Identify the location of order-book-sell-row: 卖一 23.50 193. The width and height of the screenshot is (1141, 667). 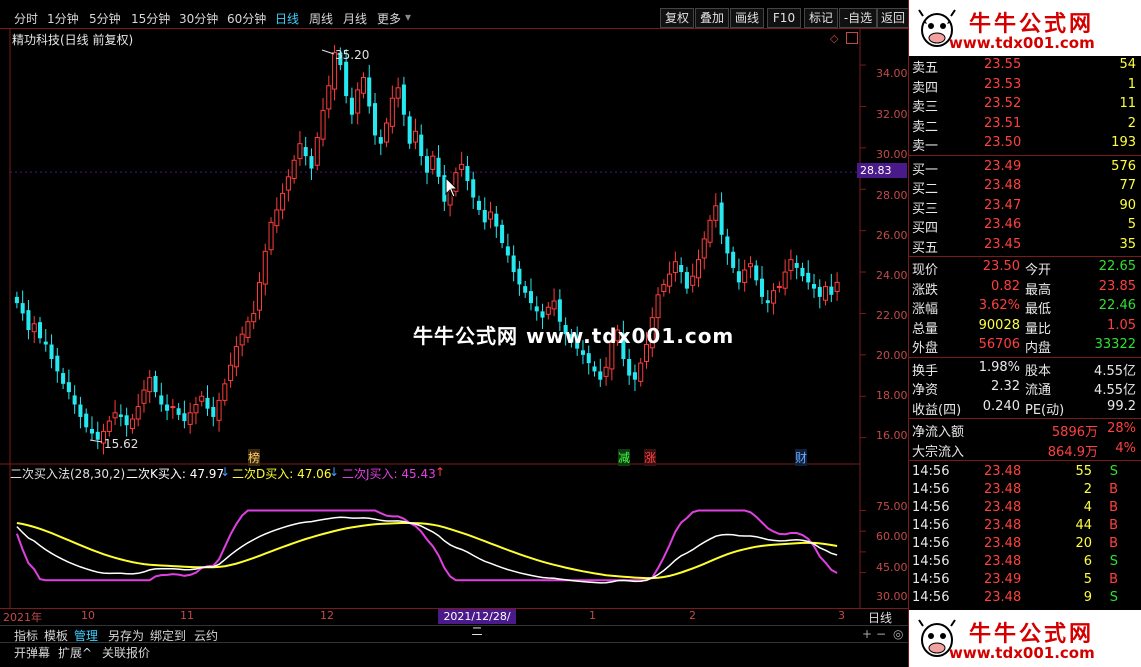
(1025, 144).